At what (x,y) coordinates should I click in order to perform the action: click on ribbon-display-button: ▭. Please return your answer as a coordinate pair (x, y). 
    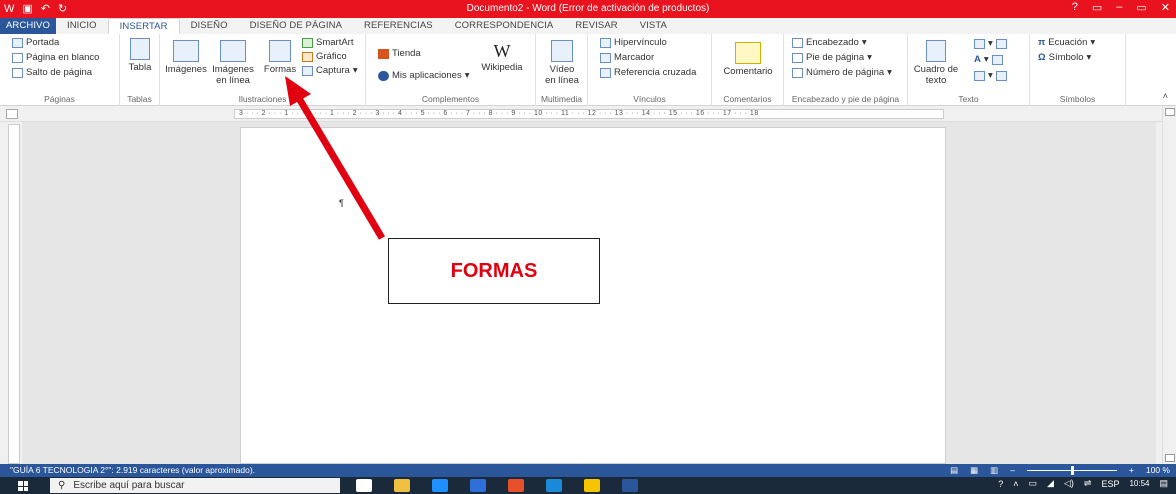
    Looking at the image, I should click on (1097, 7).